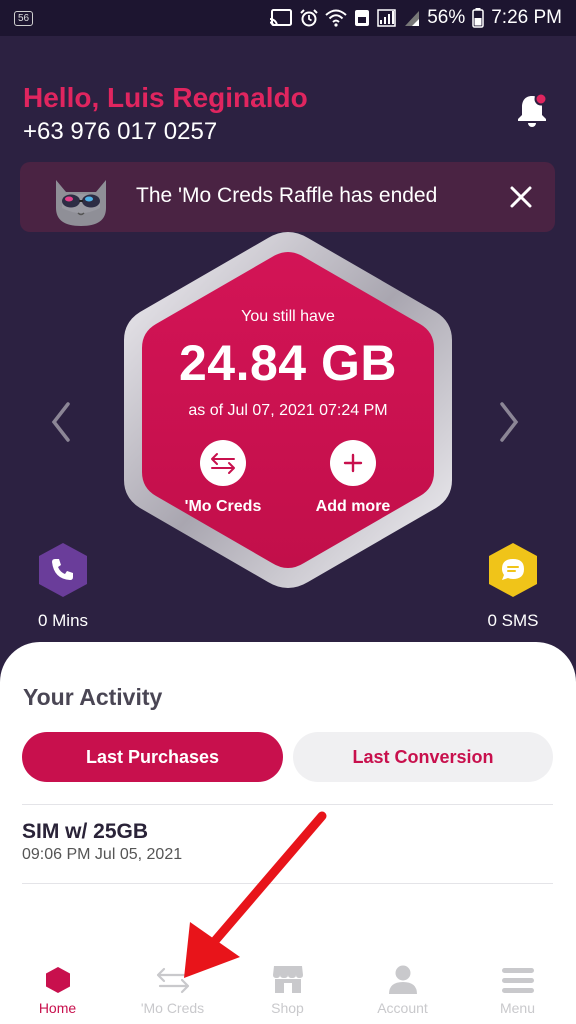 Image resolution: width=576 pixels, height=1024 pixels. What do you see at coordinates (509, 422) in the screenshot?
I see `chevron-right-icon` at bounding box center [509, 422].